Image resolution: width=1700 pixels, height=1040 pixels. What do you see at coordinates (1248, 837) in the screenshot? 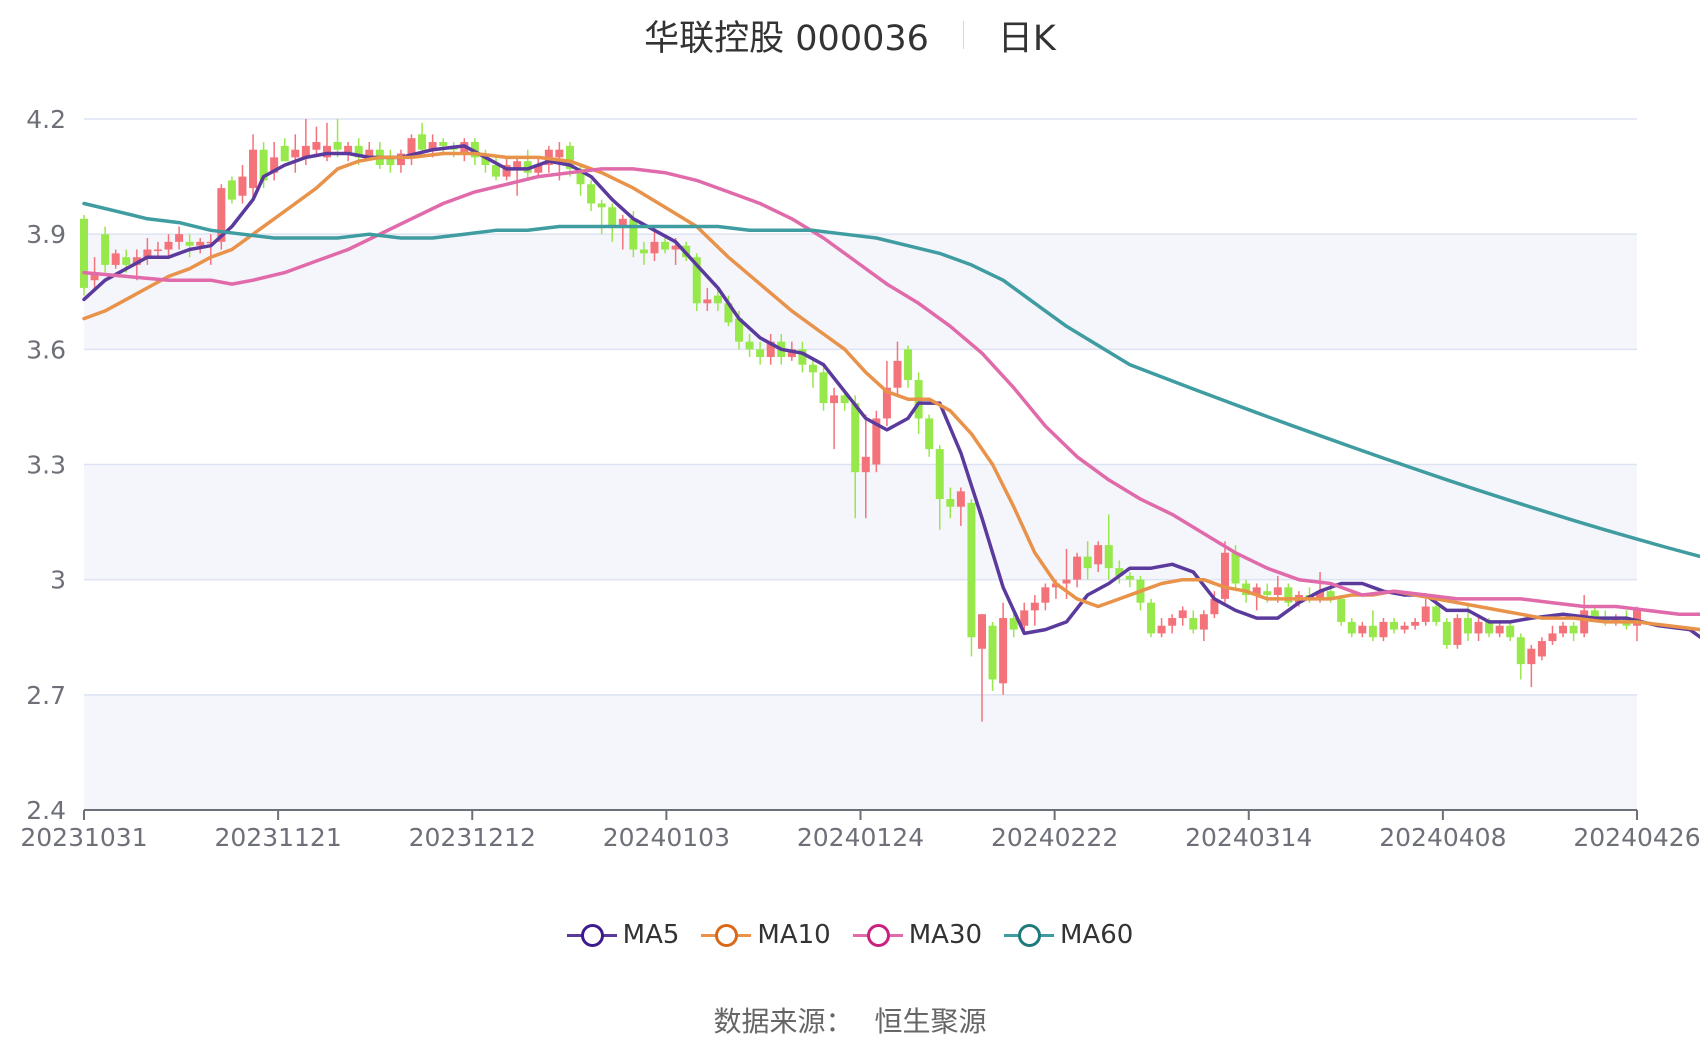
I see `x-tick-label: 20240314` at bounding box center [1248, 837].